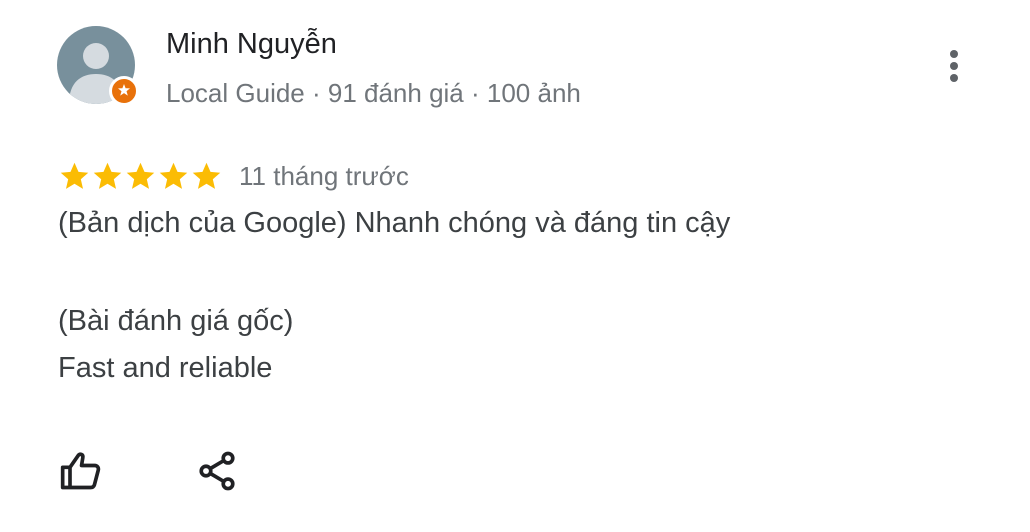 The width and height of the screenshot is (1030, 532). I want to click on more-options-button, so click(954, 66).